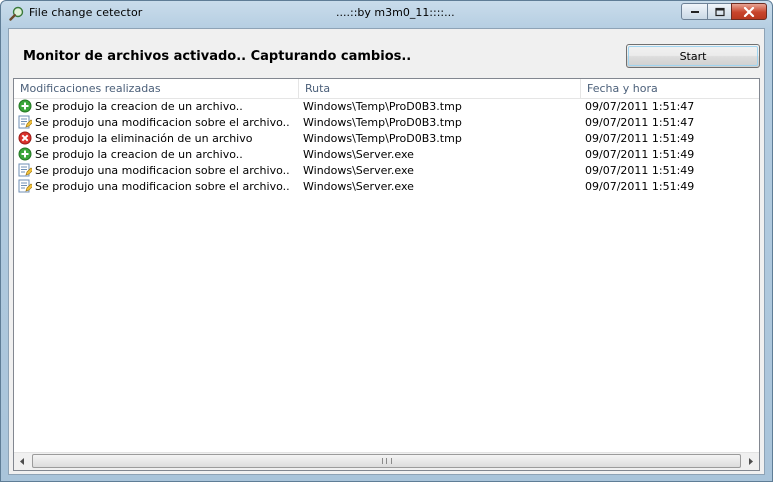 Image resolution: width=773 pixels, height=482 pixels. I want to click on arrow-right-icon, so click(751, 461).